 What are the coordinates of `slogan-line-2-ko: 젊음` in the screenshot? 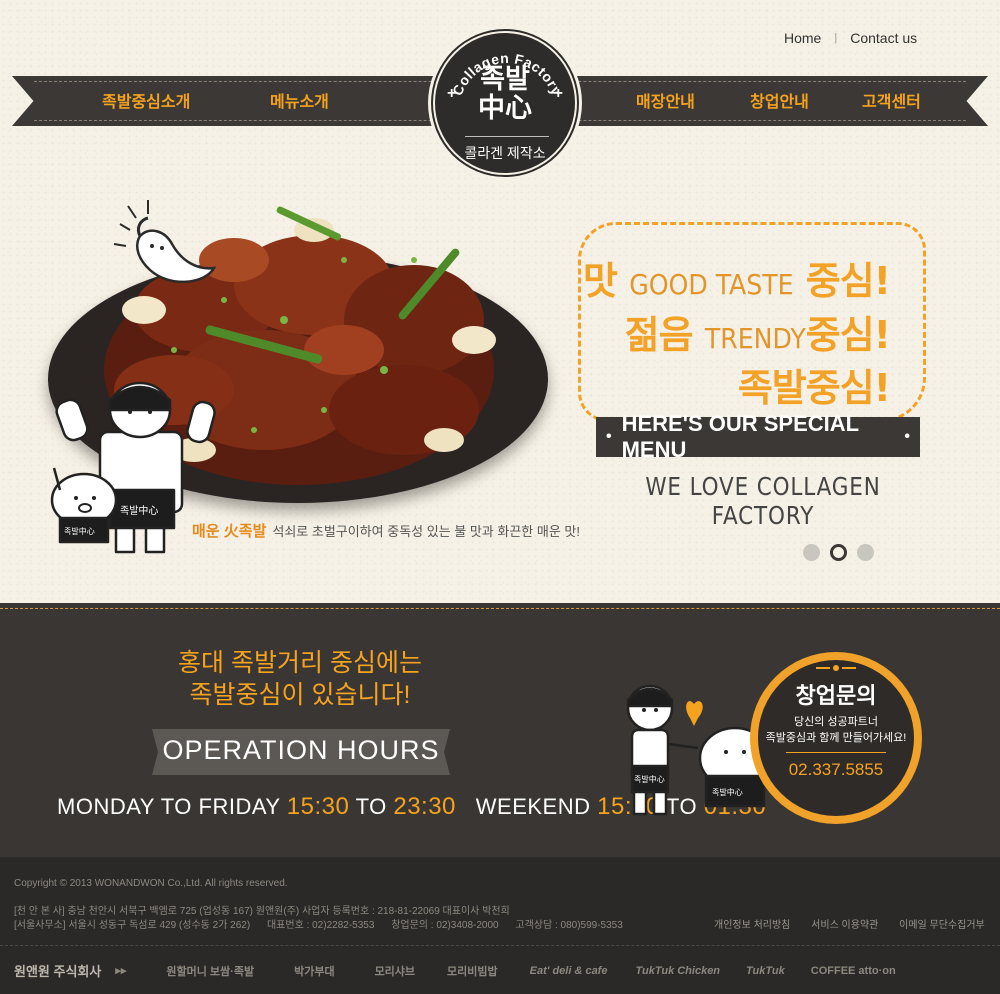 It's located at (659, 335).